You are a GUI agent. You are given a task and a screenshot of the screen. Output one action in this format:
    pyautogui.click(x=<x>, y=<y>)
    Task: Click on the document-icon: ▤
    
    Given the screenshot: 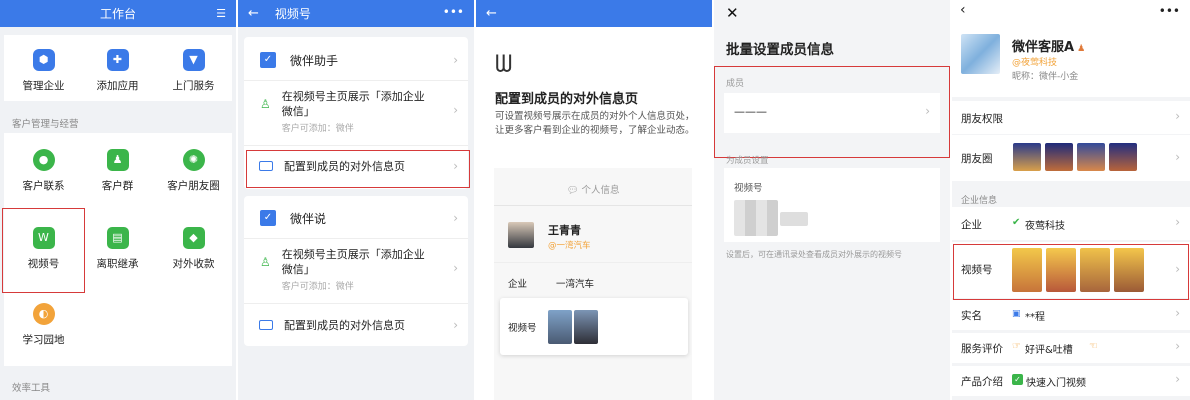 What is the action you would take?
    pyautogui.click(x=117, y=238)
    